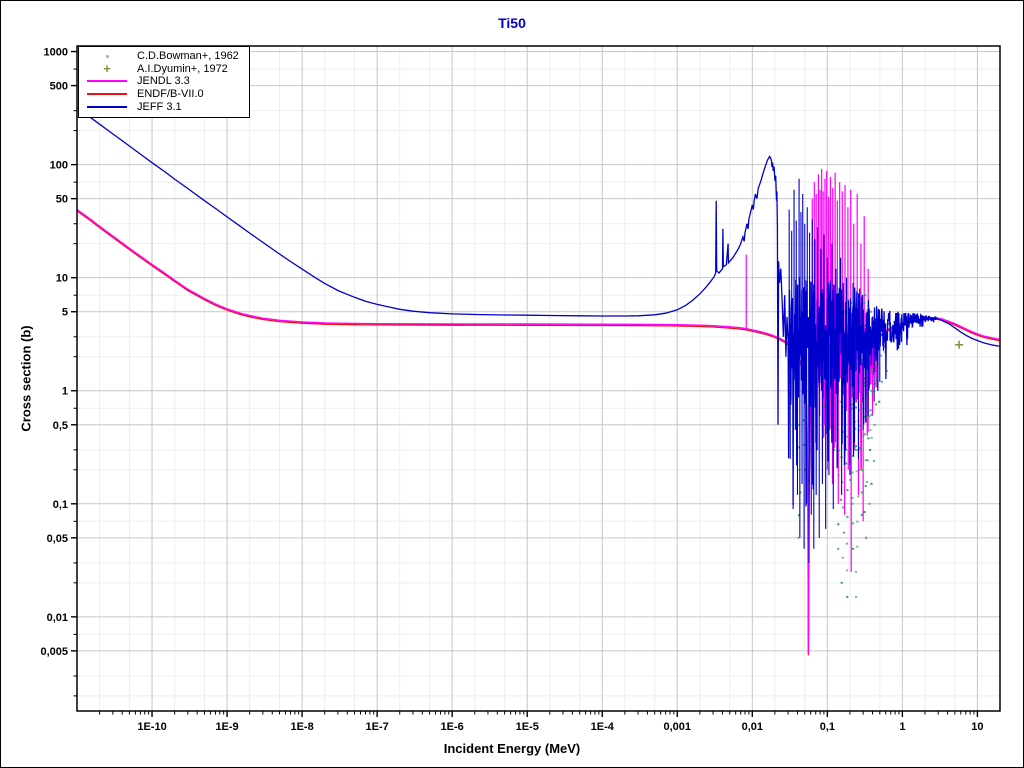  Describe the element at coordinates (603, 727) in the screenshot. I see `x-tick-label: 1E-4` at that location.